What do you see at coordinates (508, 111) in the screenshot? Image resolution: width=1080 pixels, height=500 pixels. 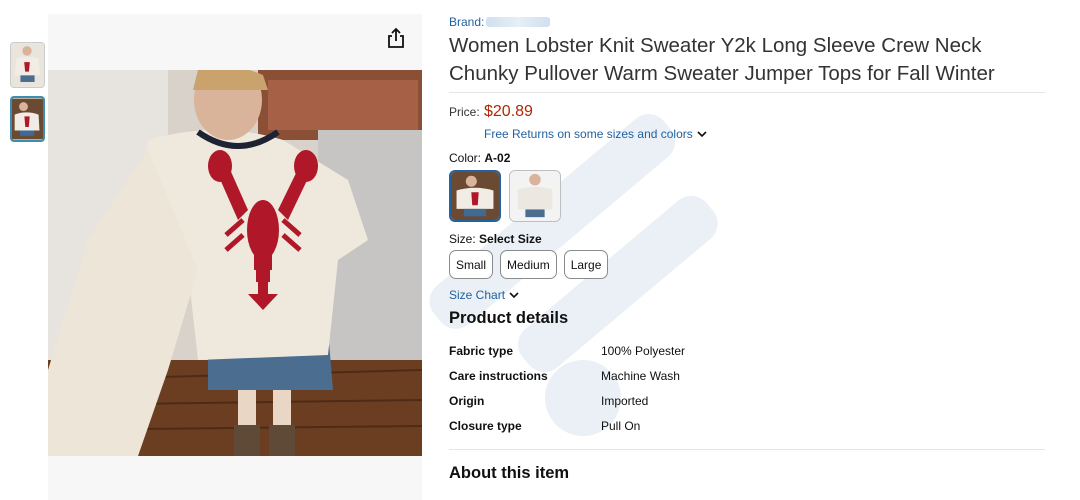 I see `price-amount: $20.89` at bounding box center [508, 111].